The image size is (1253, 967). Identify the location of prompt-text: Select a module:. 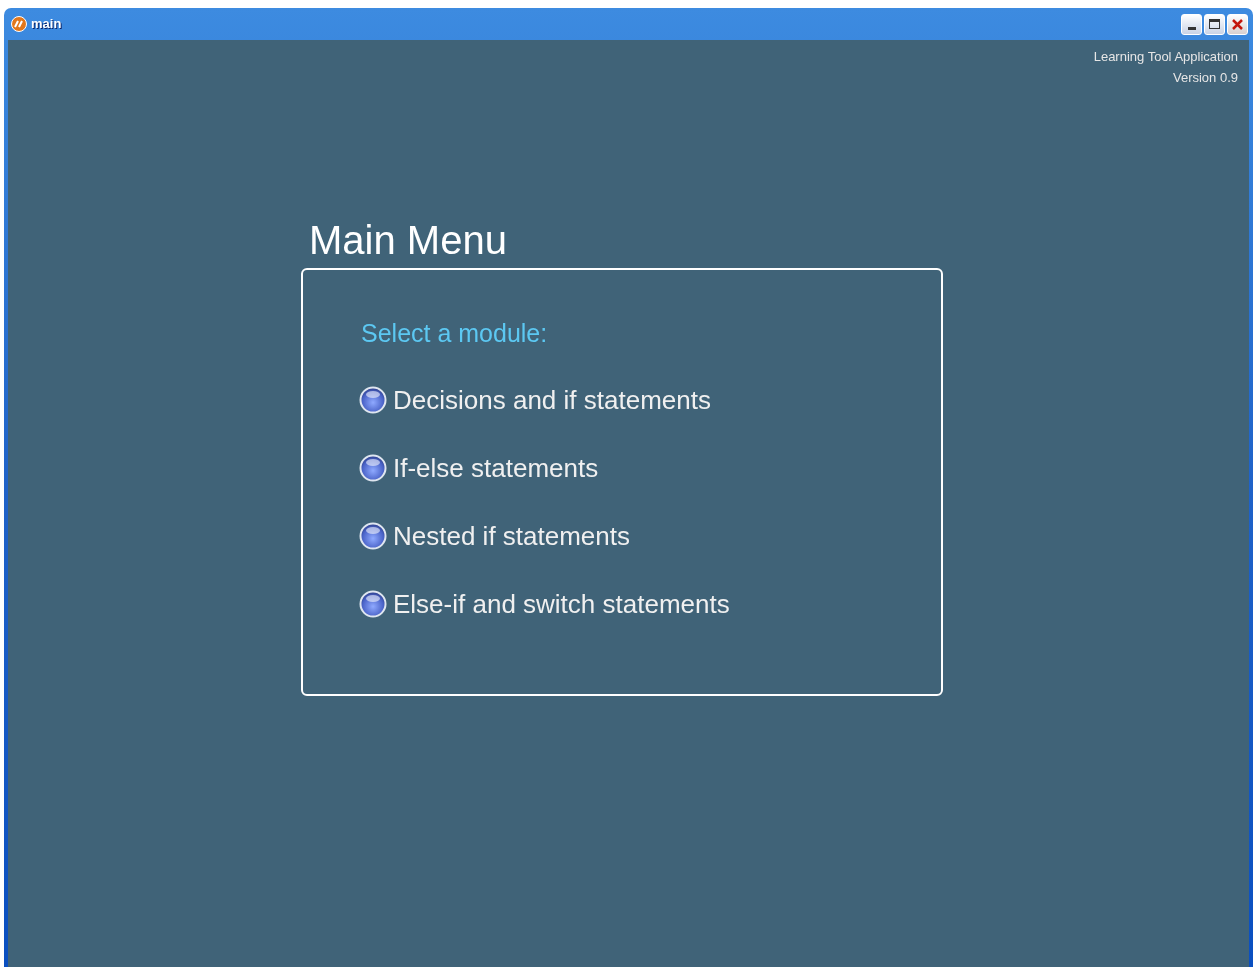
(454, 333).